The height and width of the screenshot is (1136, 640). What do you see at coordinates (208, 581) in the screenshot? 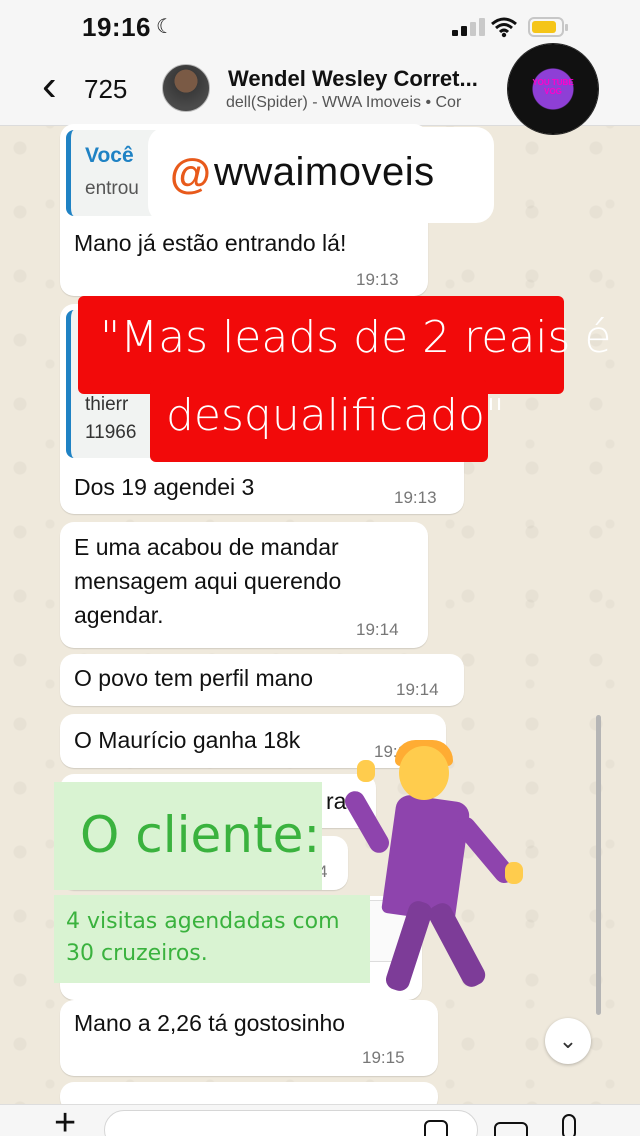
I see `message-text: mensagem aqui querendo` at bounding box center [208, 581].